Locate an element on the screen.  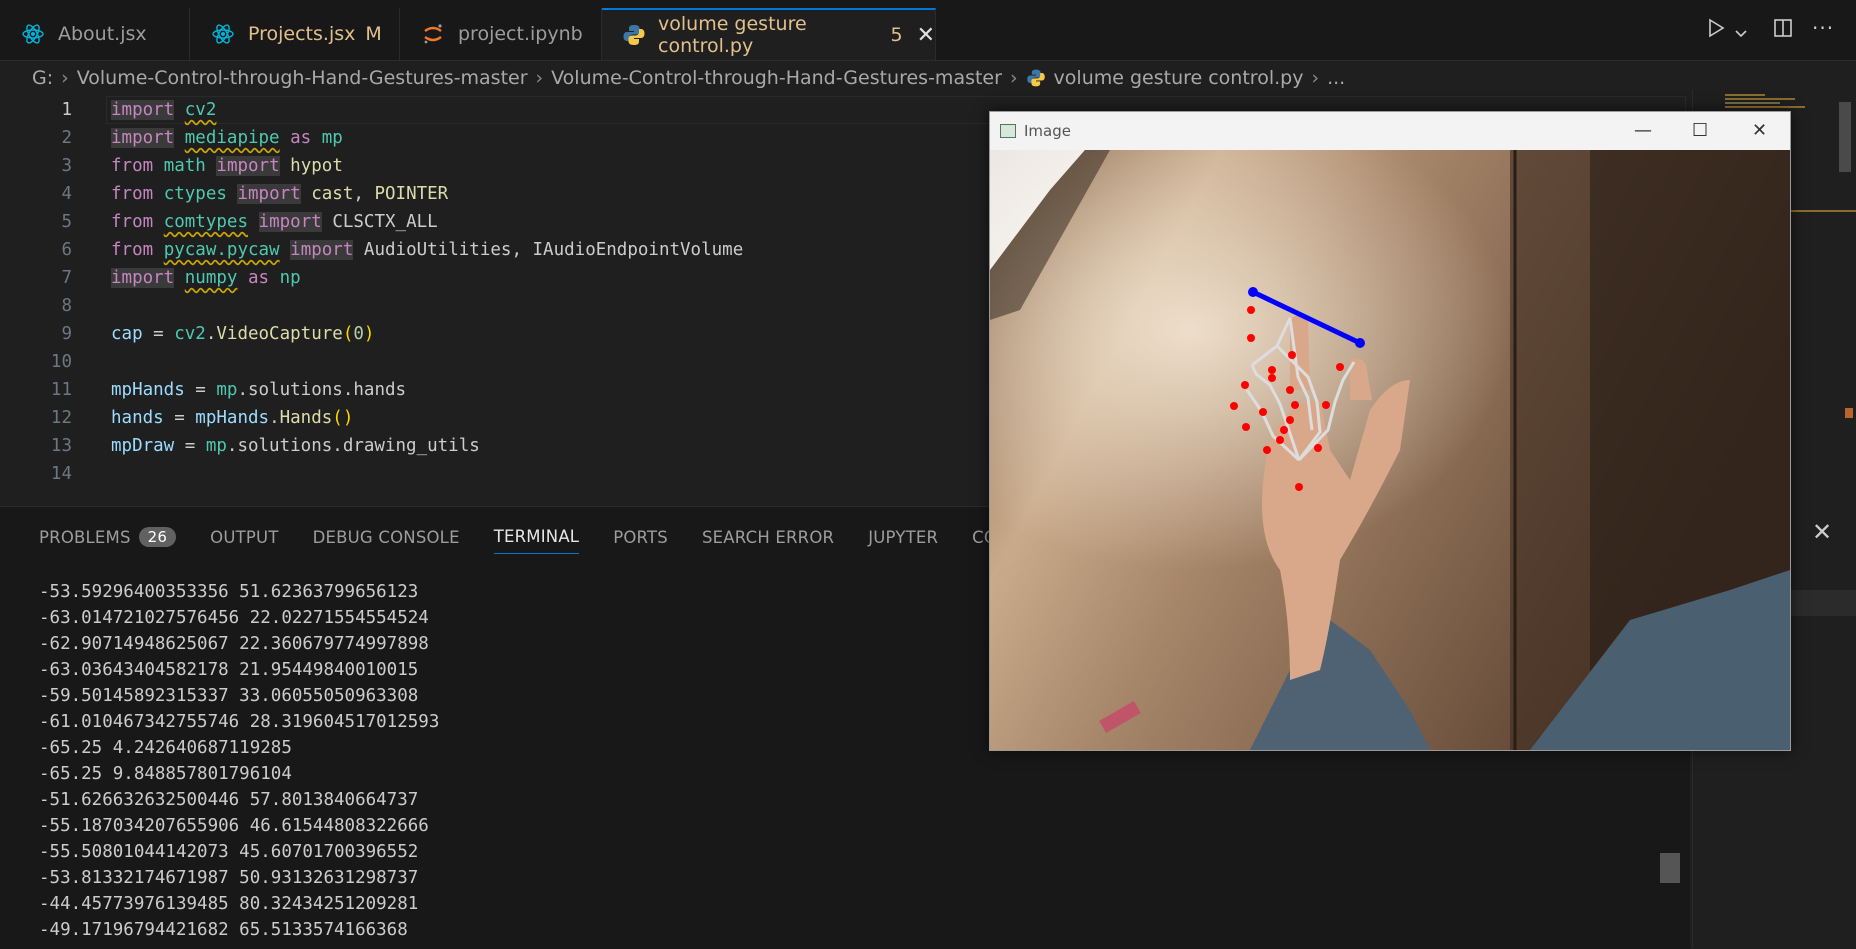
tab-label: project.ipynb is located at coordinates (520, 34).